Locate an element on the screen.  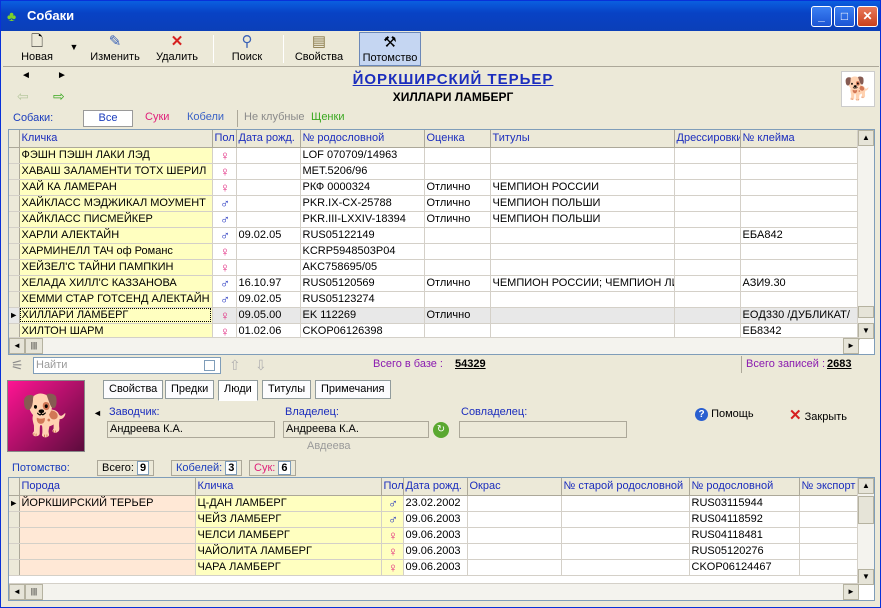
col-pedigree: № родословной is located at coordinates (362, 139).